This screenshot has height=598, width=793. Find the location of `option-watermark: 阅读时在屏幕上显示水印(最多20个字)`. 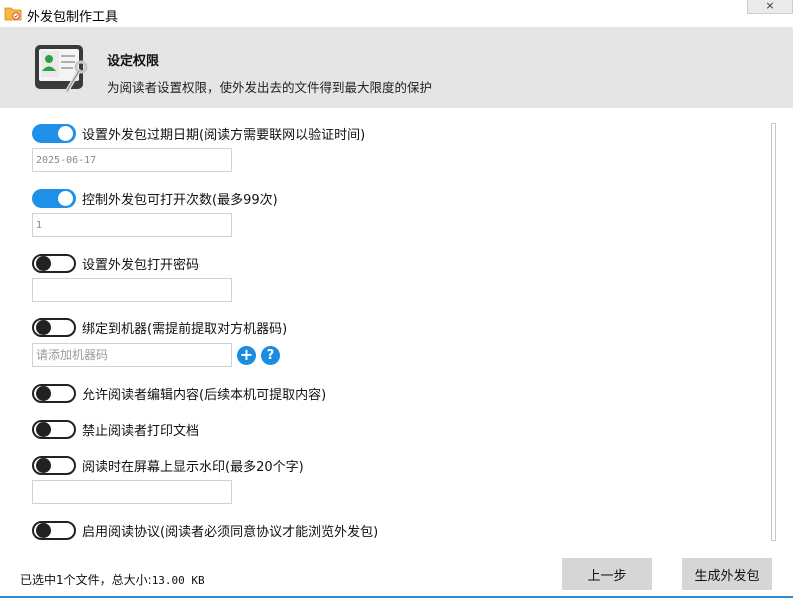

option-watermark: 阅读时在屏幕上显示水印(最多20个字) is located at coordinates (168, 465).